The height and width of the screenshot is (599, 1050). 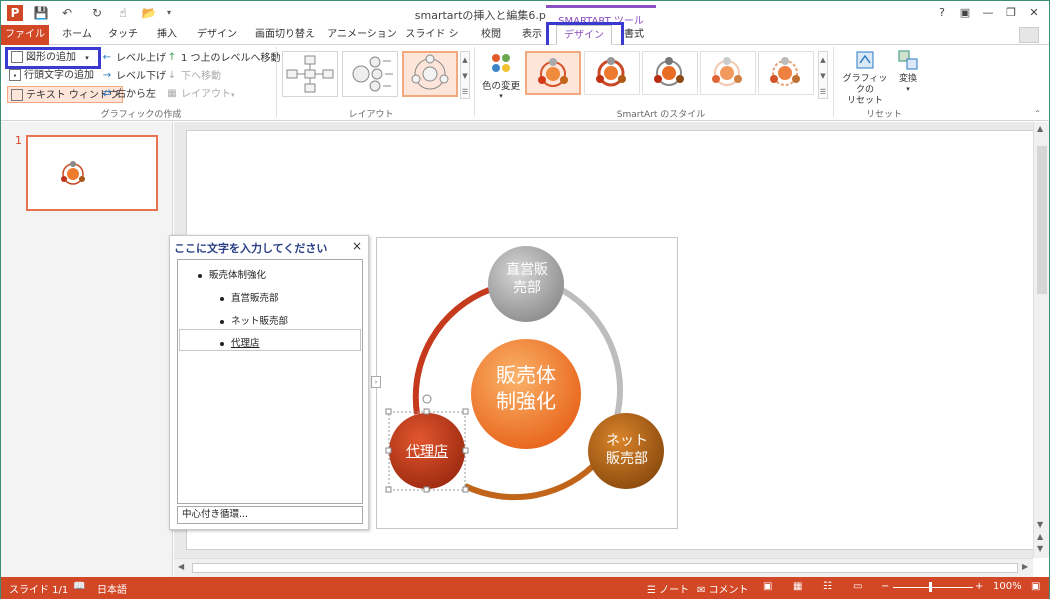 What do you see at coordinates (181, 566) in the screenshot?
I see `scroll-left-icon: ◀` at bounding box center [181, 566].